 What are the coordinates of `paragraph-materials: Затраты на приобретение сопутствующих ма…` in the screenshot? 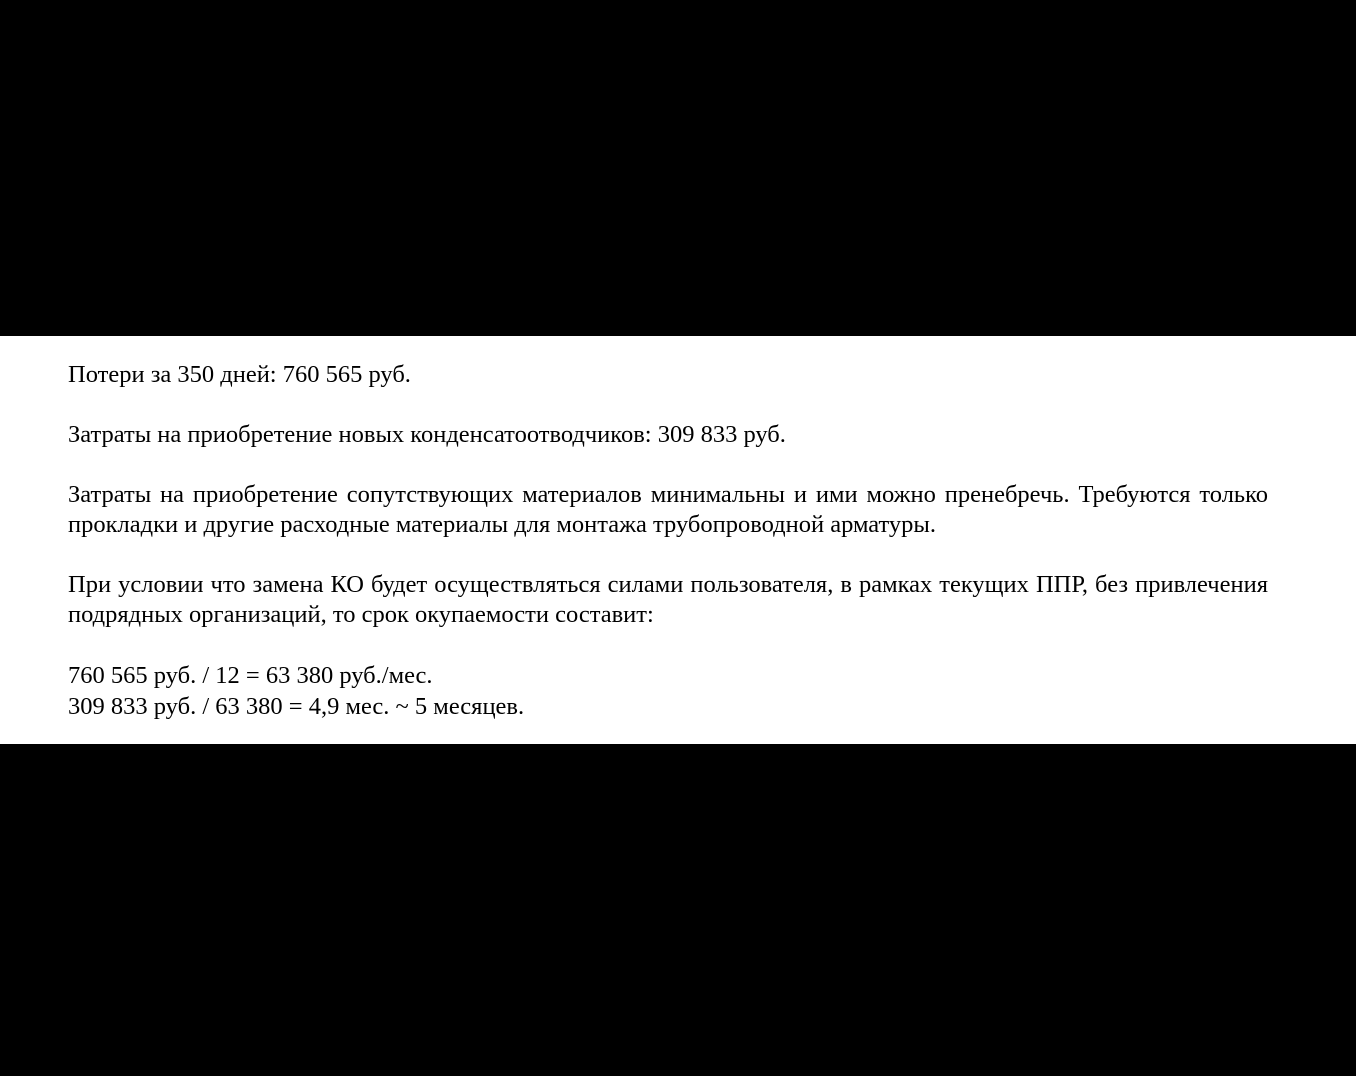 It's located at (668, 509).